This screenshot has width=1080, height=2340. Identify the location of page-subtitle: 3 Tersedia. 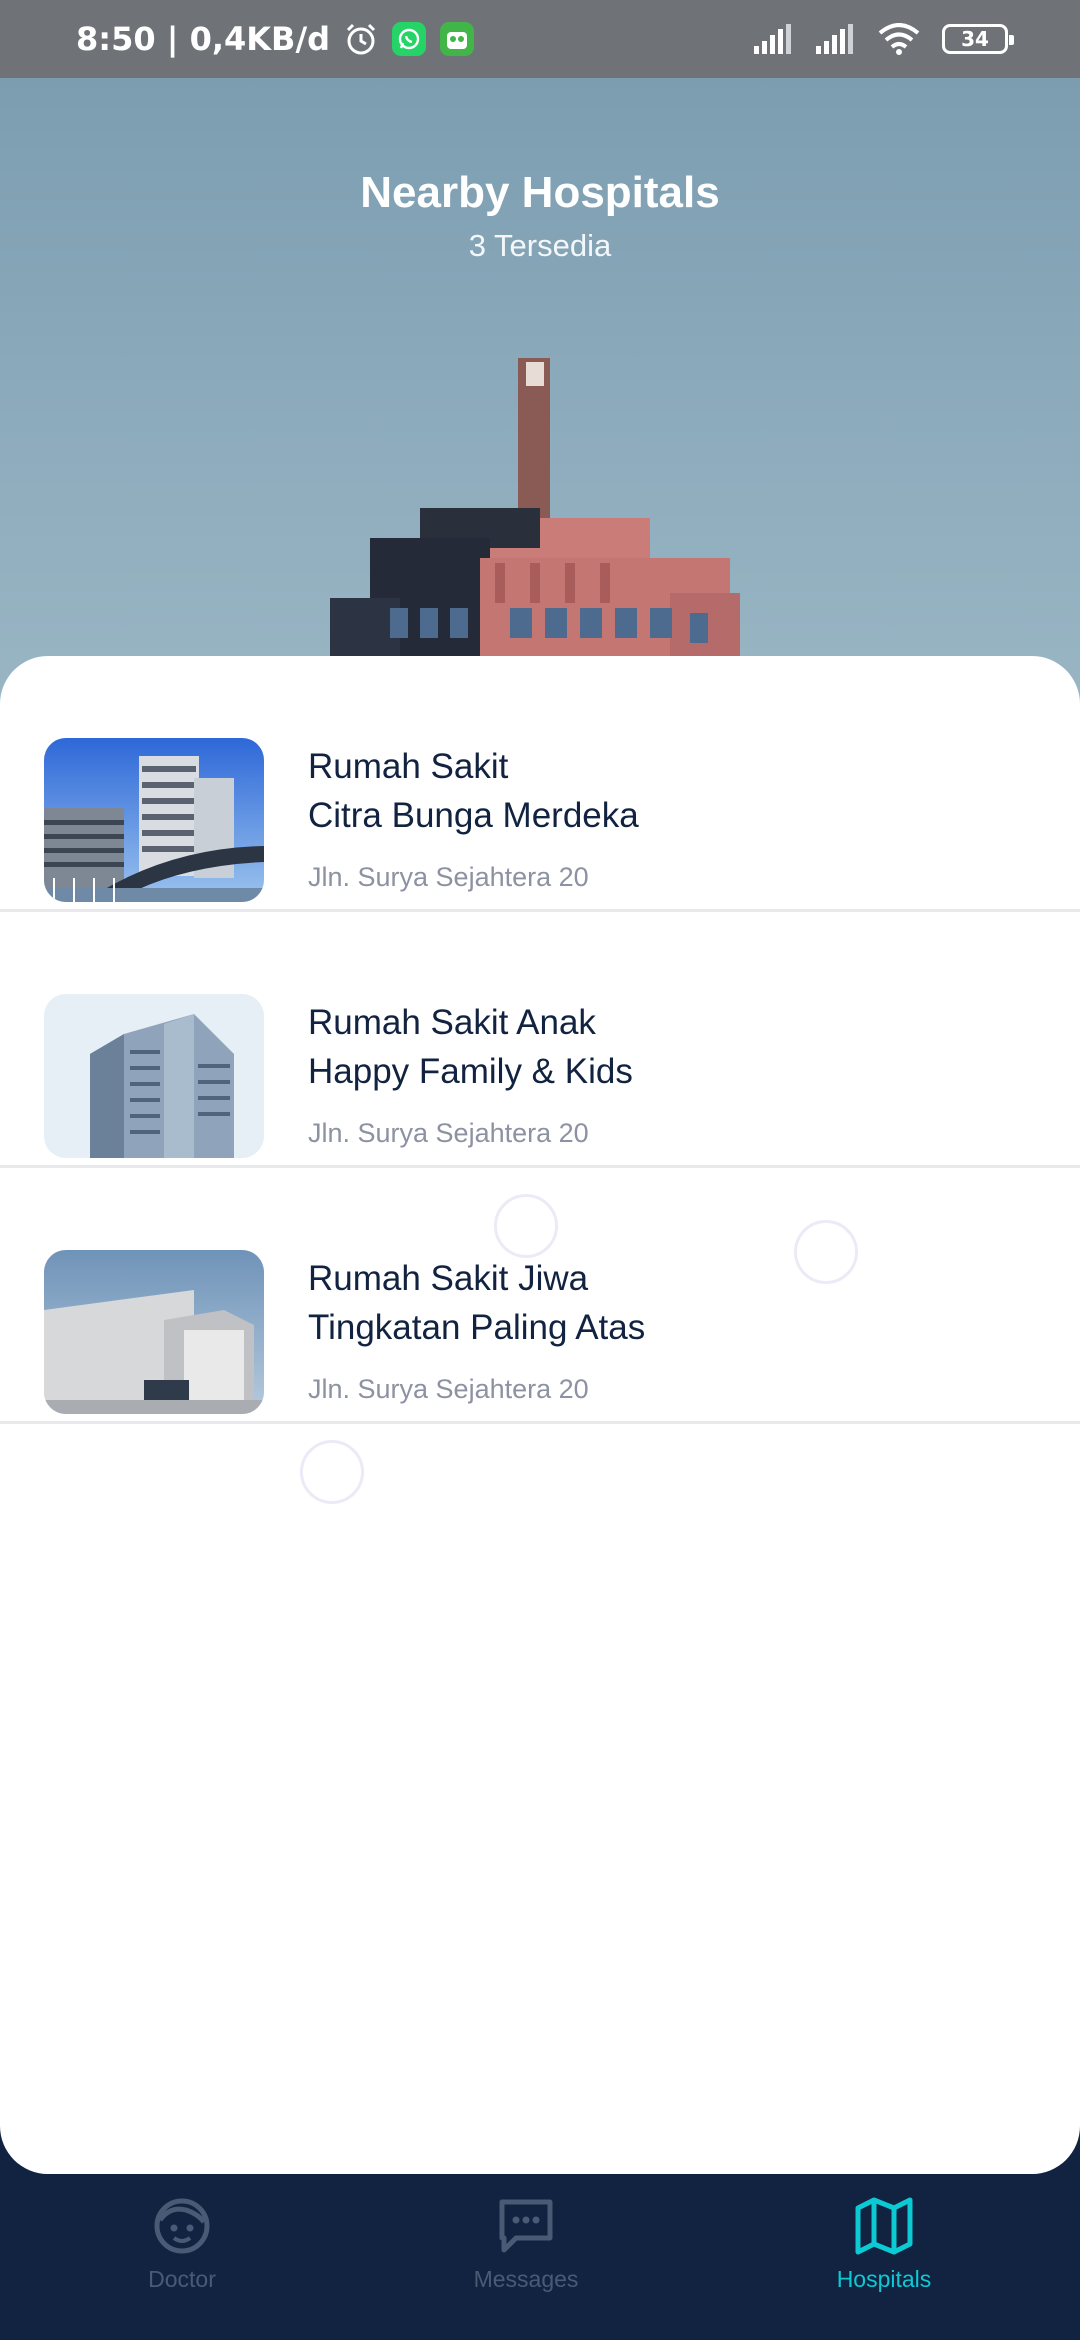
(540, 245).